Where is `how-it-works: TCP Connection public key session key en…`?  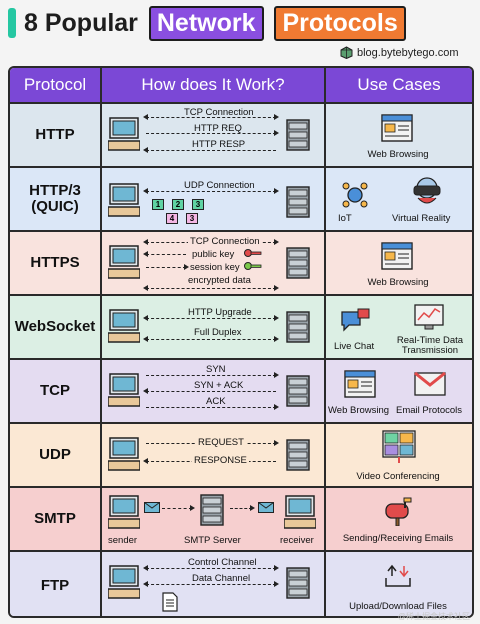 how-it-works: TCP Connection public key session key en… is located at coordinates (214, 263).